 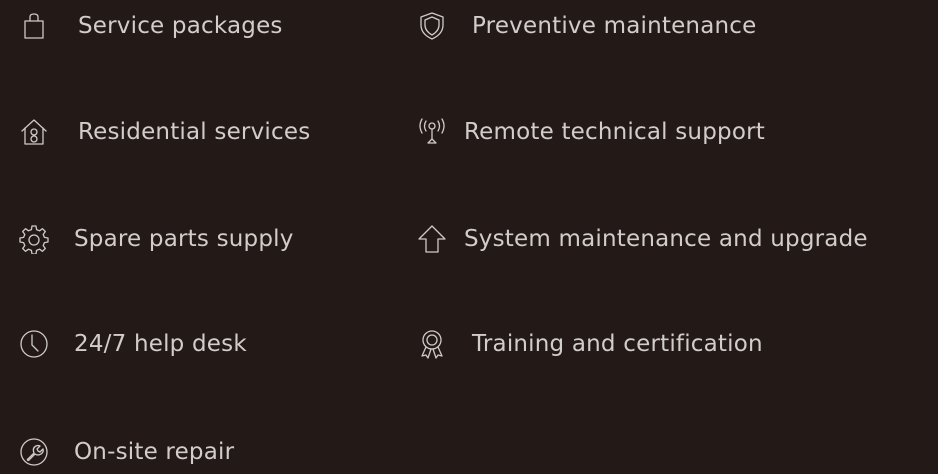 What do you see at coordinates (154, 452) in the screenshot?
I see `service-label: On-site repair` at bounding box center [154, 452].